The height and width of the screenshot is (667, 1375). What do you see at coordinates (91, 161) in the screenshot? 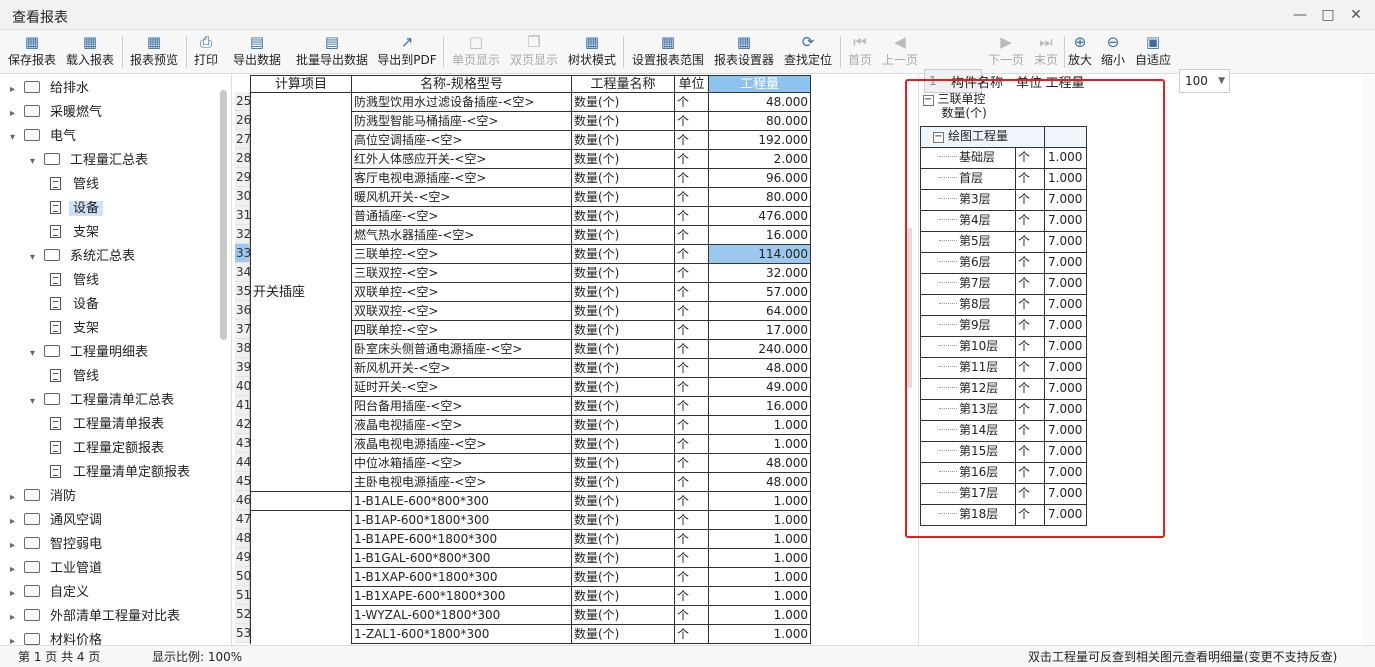
I see `tree-node: ▾ 工程量汇总表` at bounding box center [91, 161].